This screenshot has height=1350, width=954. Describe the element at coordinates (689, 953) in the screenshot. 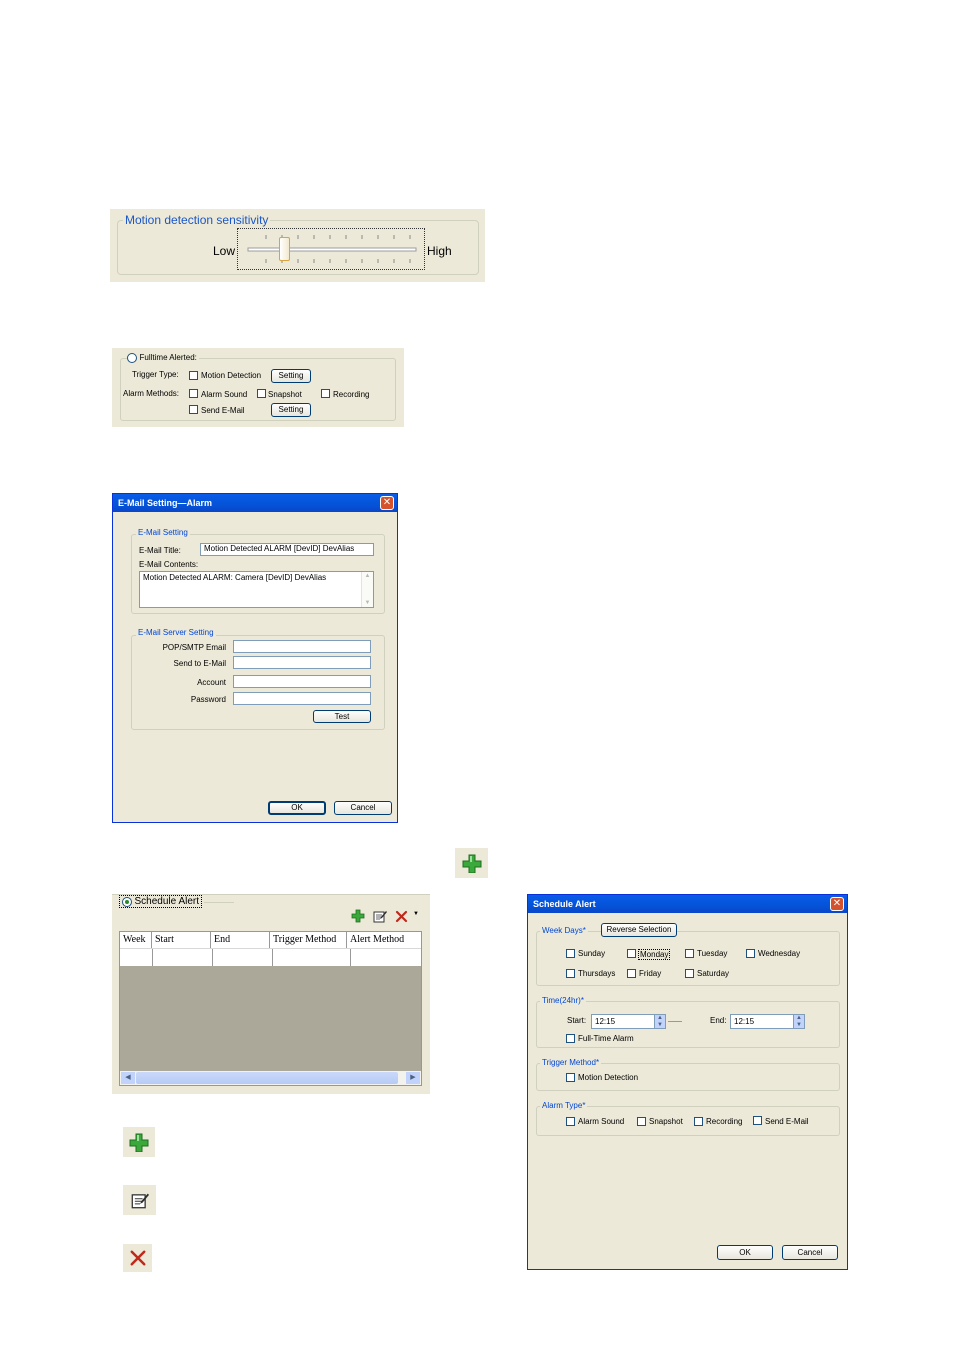

I see `tuesday-checkbox` at that location.